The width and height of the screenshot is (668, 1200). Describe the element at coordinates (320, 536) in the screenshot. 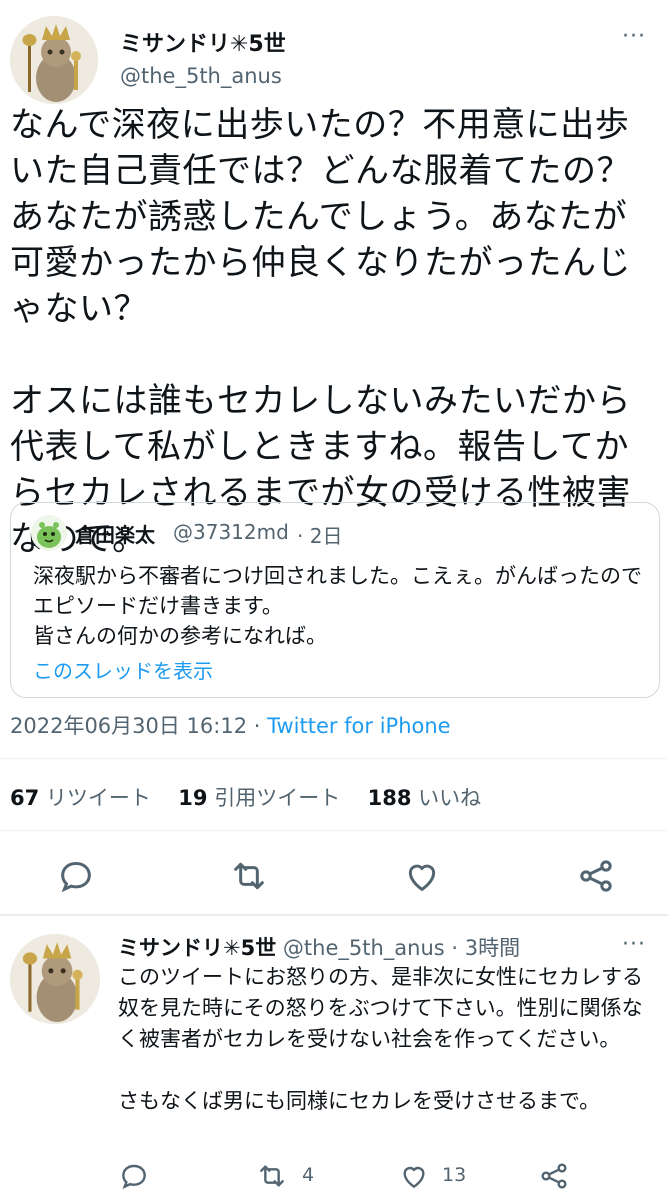

I see `quoted-time: · 2日` at that location.